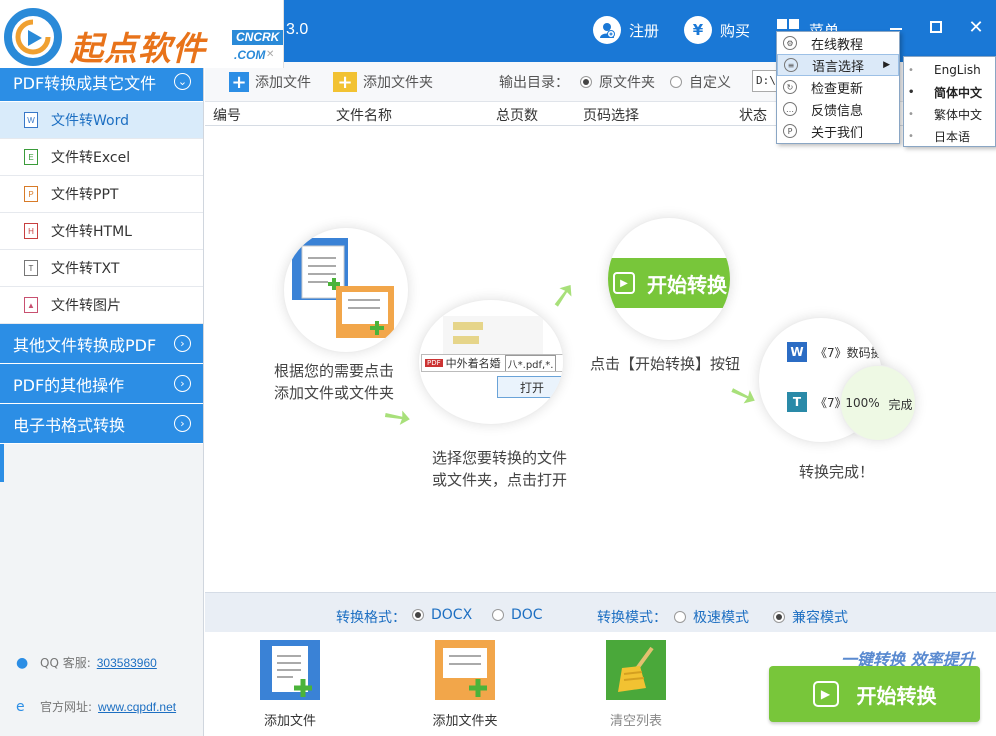 This screenshot has width=996, height=736. I want to click on radio-label: 极速模式, so click(721, 618).